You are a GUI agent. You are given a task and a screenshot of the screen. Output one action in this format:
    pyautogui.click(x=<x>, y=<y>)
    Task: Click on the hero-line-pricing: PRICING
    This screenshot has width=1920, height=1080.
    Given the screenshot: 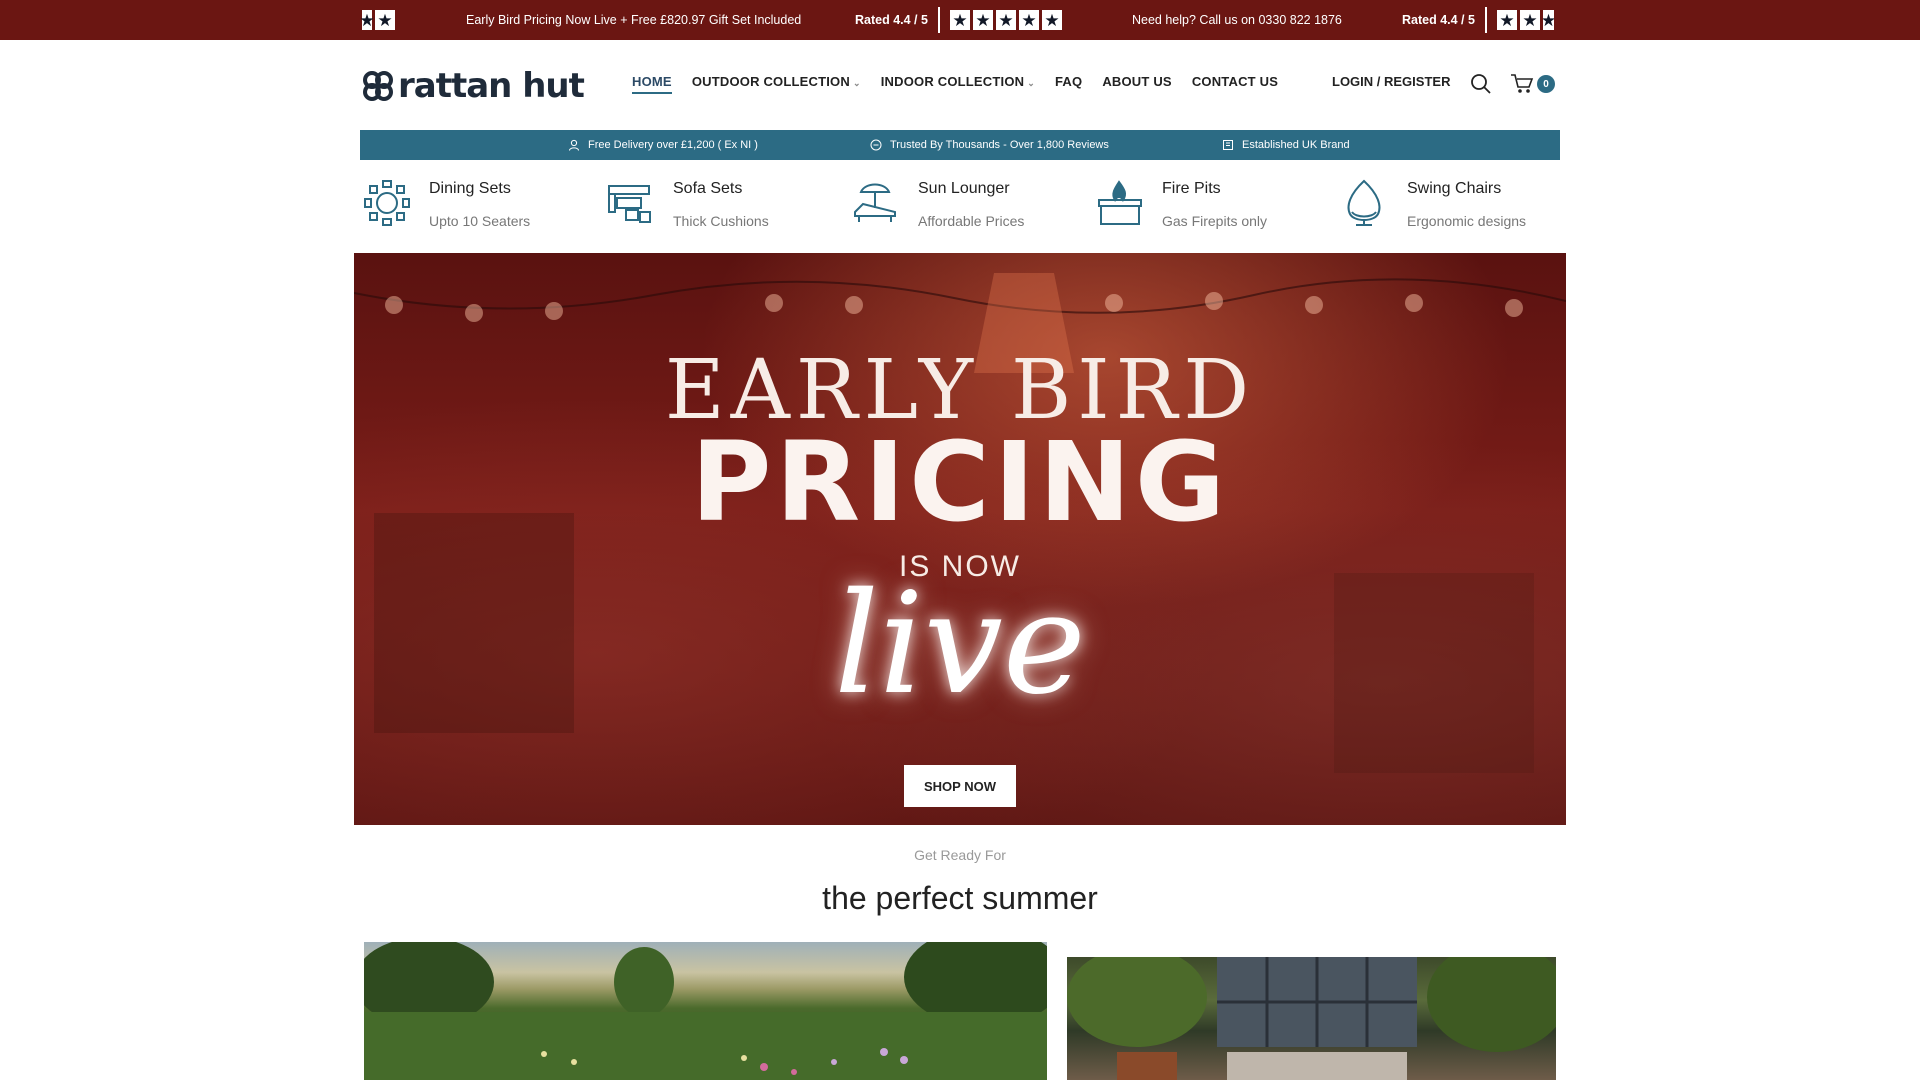 What is the action you would take?
    pyautogui.click(x=960, y=482)
    